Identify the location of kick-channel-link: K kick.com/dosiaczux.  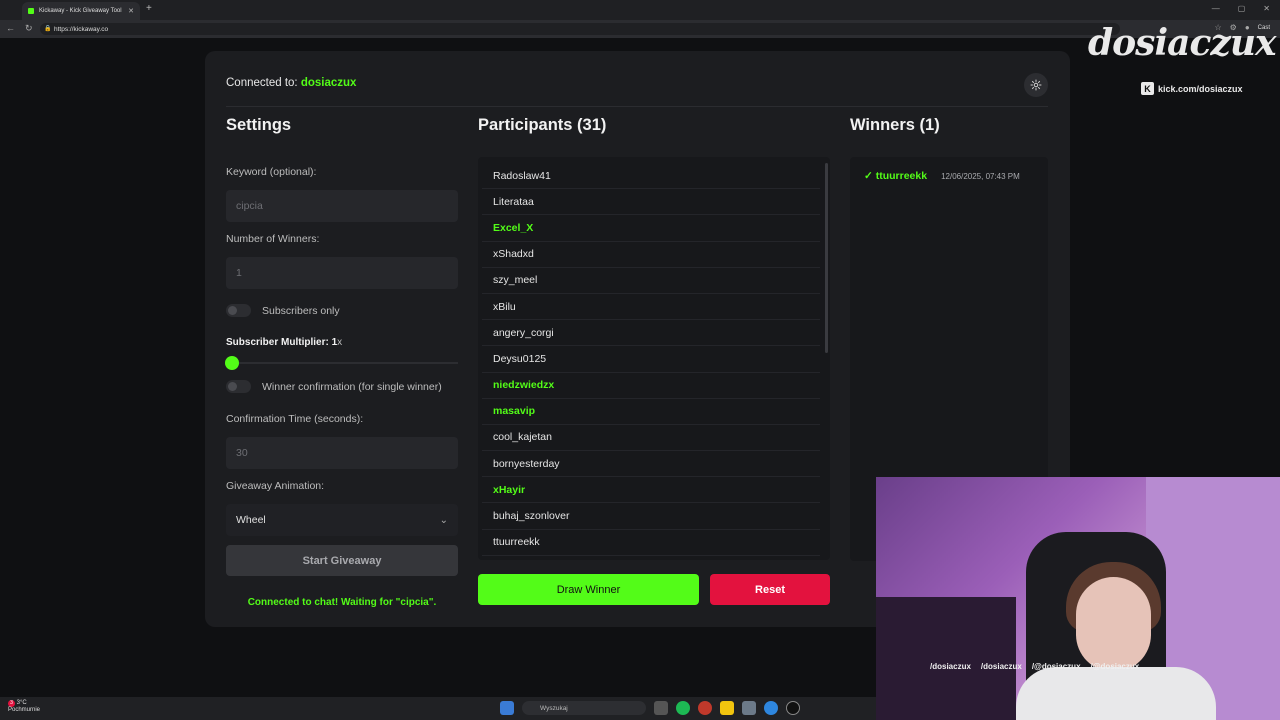
(1192, 88).